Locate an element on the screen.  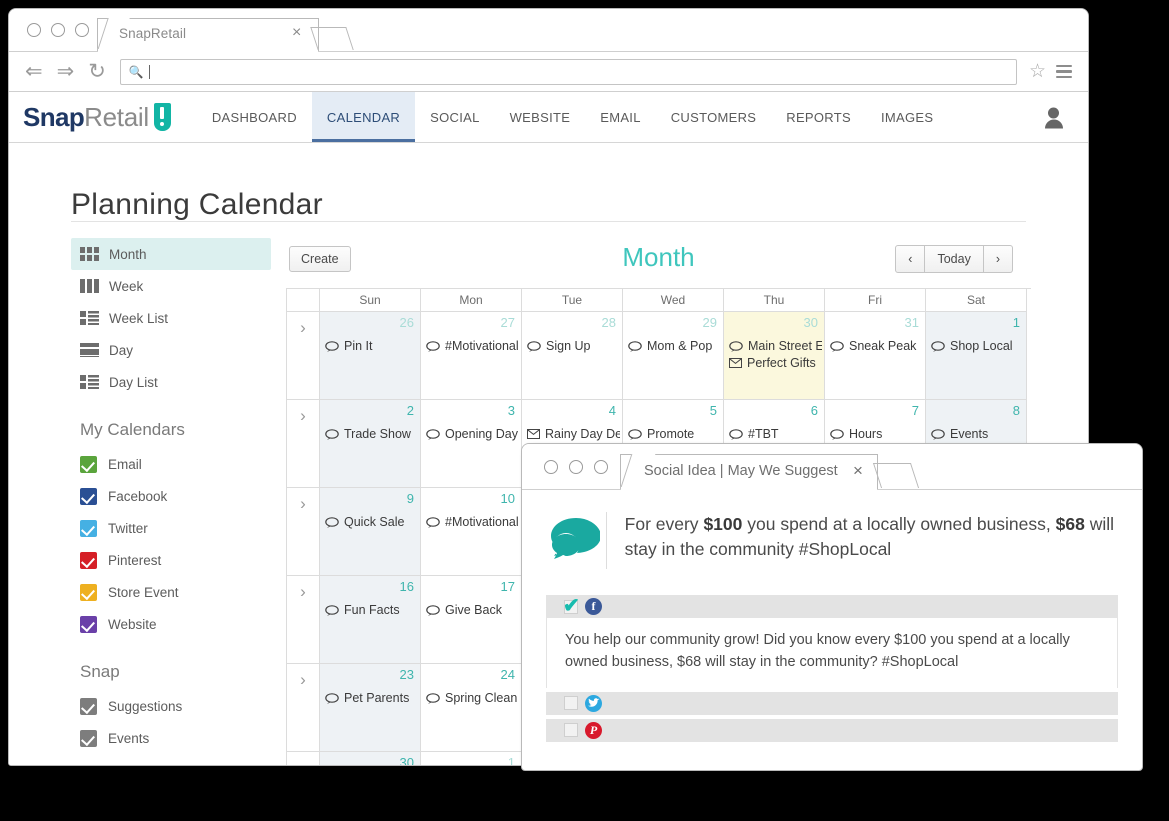
facebook-icon: f is located at coordinates (593, 606).